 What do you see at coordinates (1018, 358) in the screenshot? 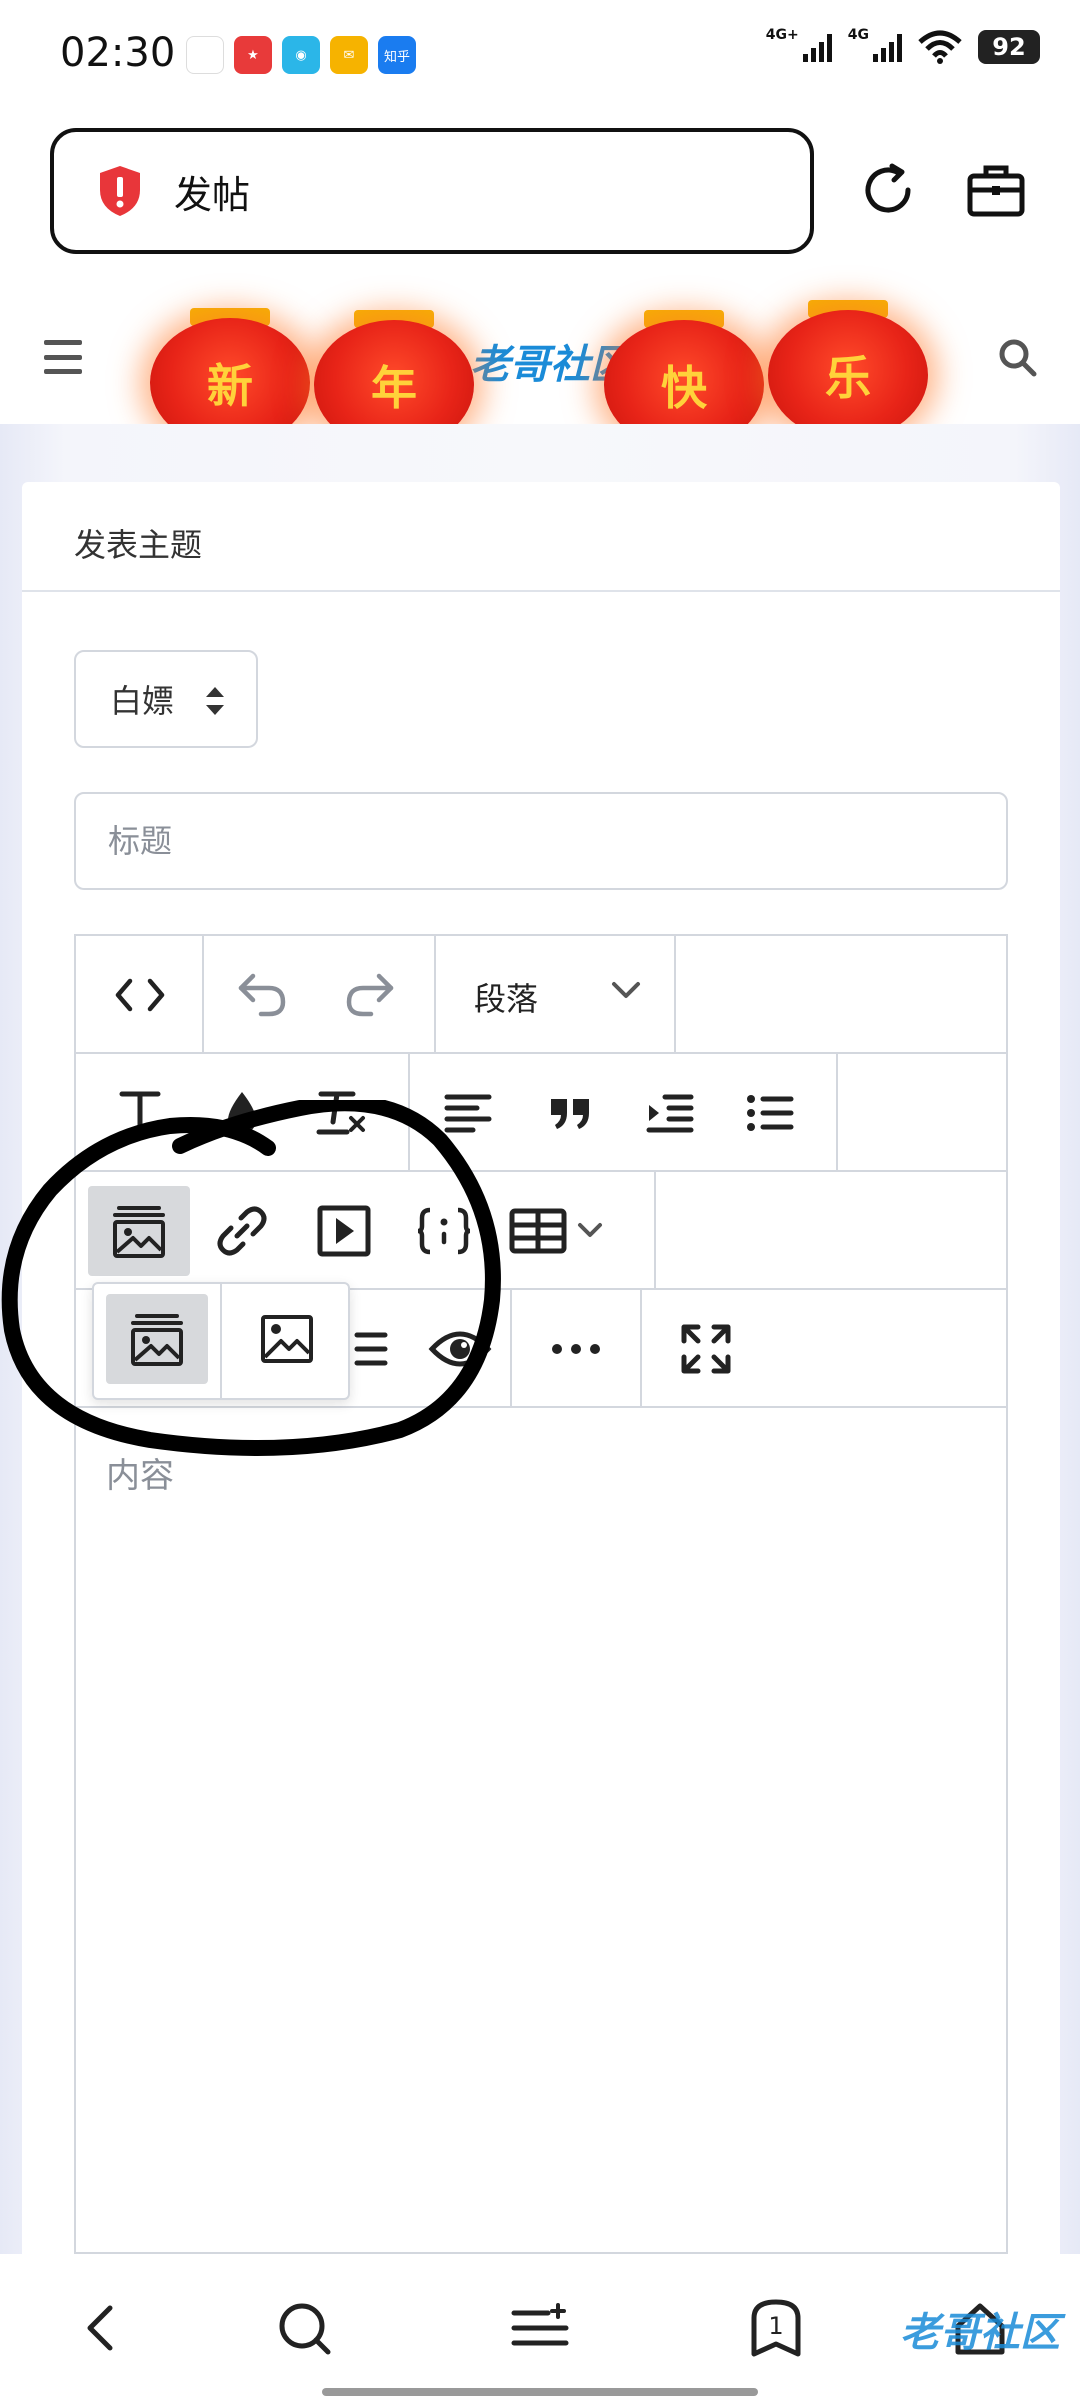
I see `site-search-icon` at bounding box center [1018, 358].